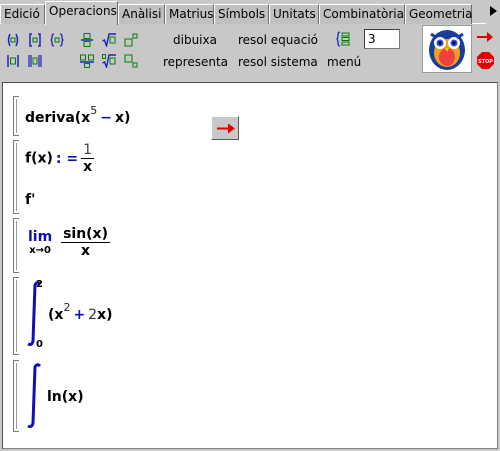 The width and height of the screenshot is (500, 451). I want to click on tab-simbols: Símbols, so click(241, 14).